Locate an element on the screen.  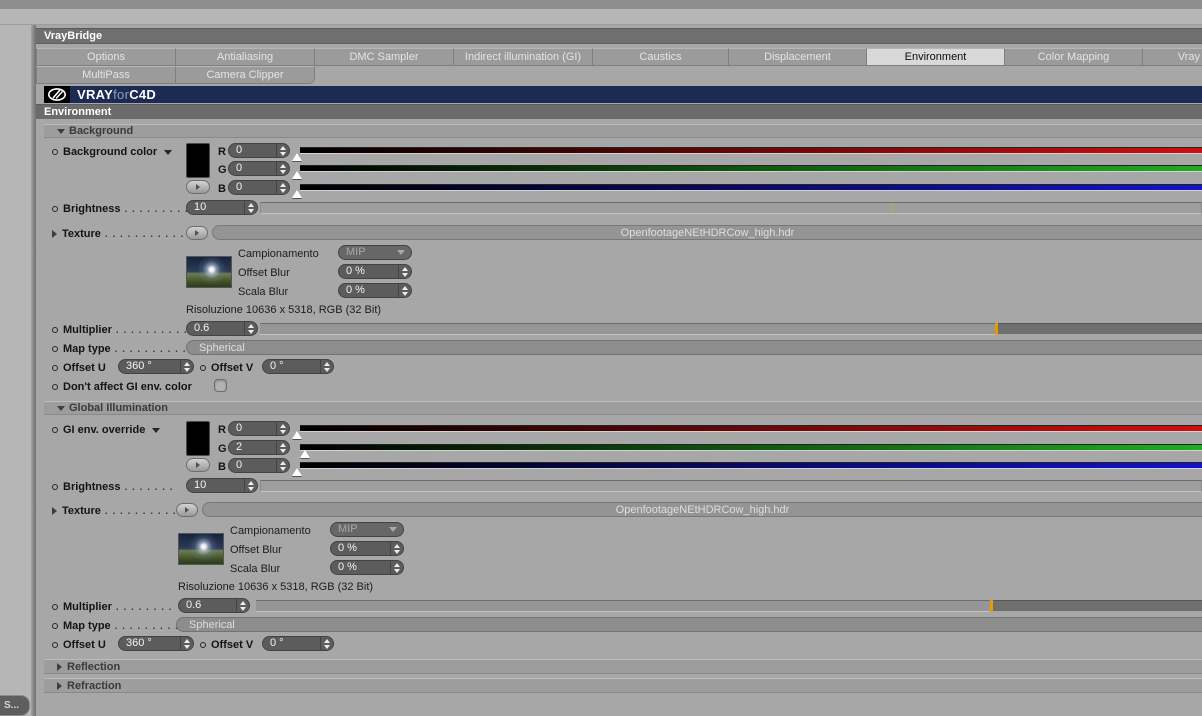
tab-dmc-sampler: DMC Sampler is located at coordinates (384, 57).